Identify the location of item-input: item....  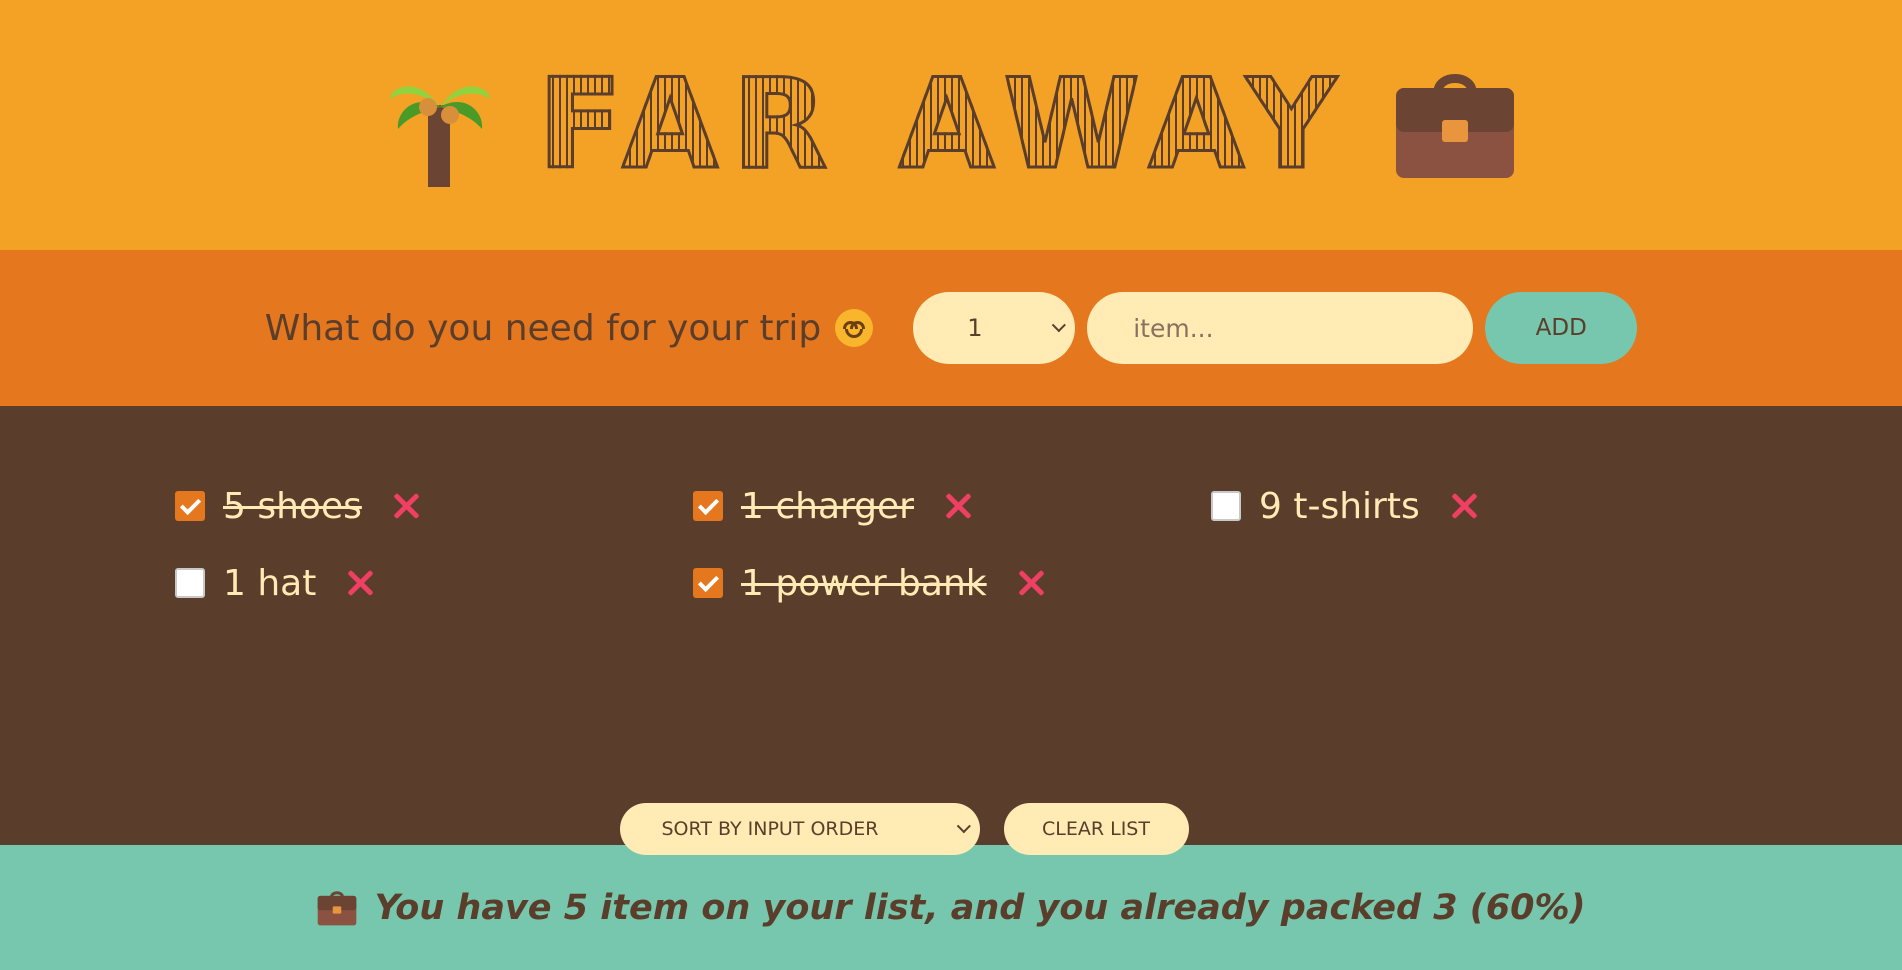
(1280, 328).